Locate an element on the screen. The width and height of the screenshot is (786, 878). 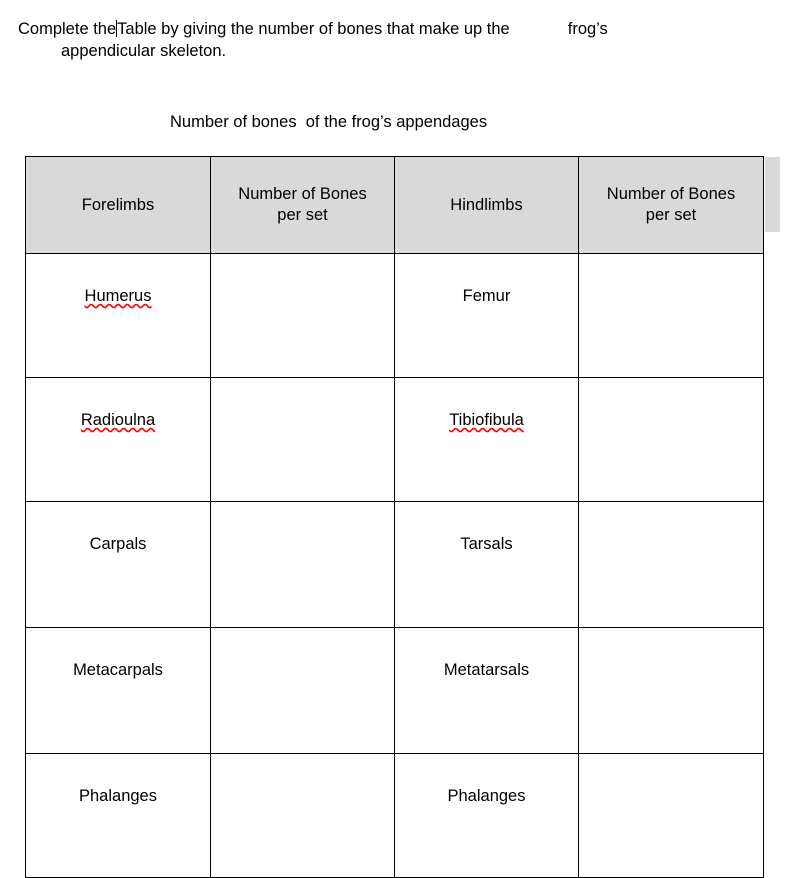
hindlimb-bone-name-label: Tibiofibula is located at coordinates (486, 420).